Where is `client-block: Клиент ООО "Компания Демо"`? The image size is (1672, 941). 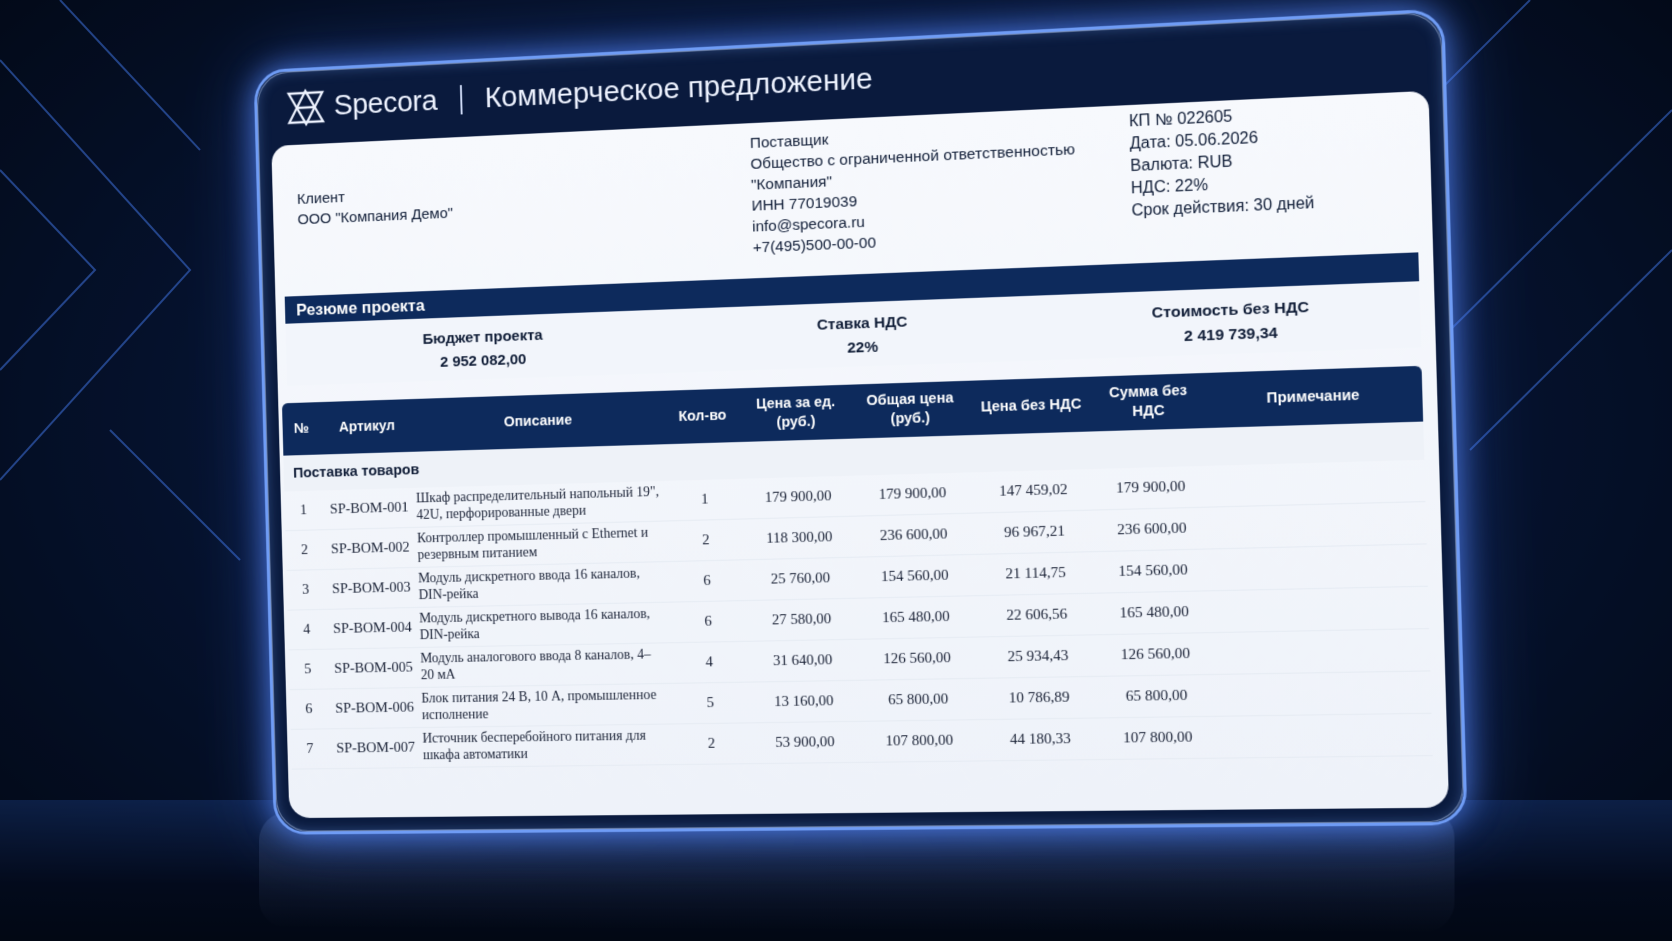 client-block: Клиент ООО "Компания Демо" is located at coordinates (375, 206).